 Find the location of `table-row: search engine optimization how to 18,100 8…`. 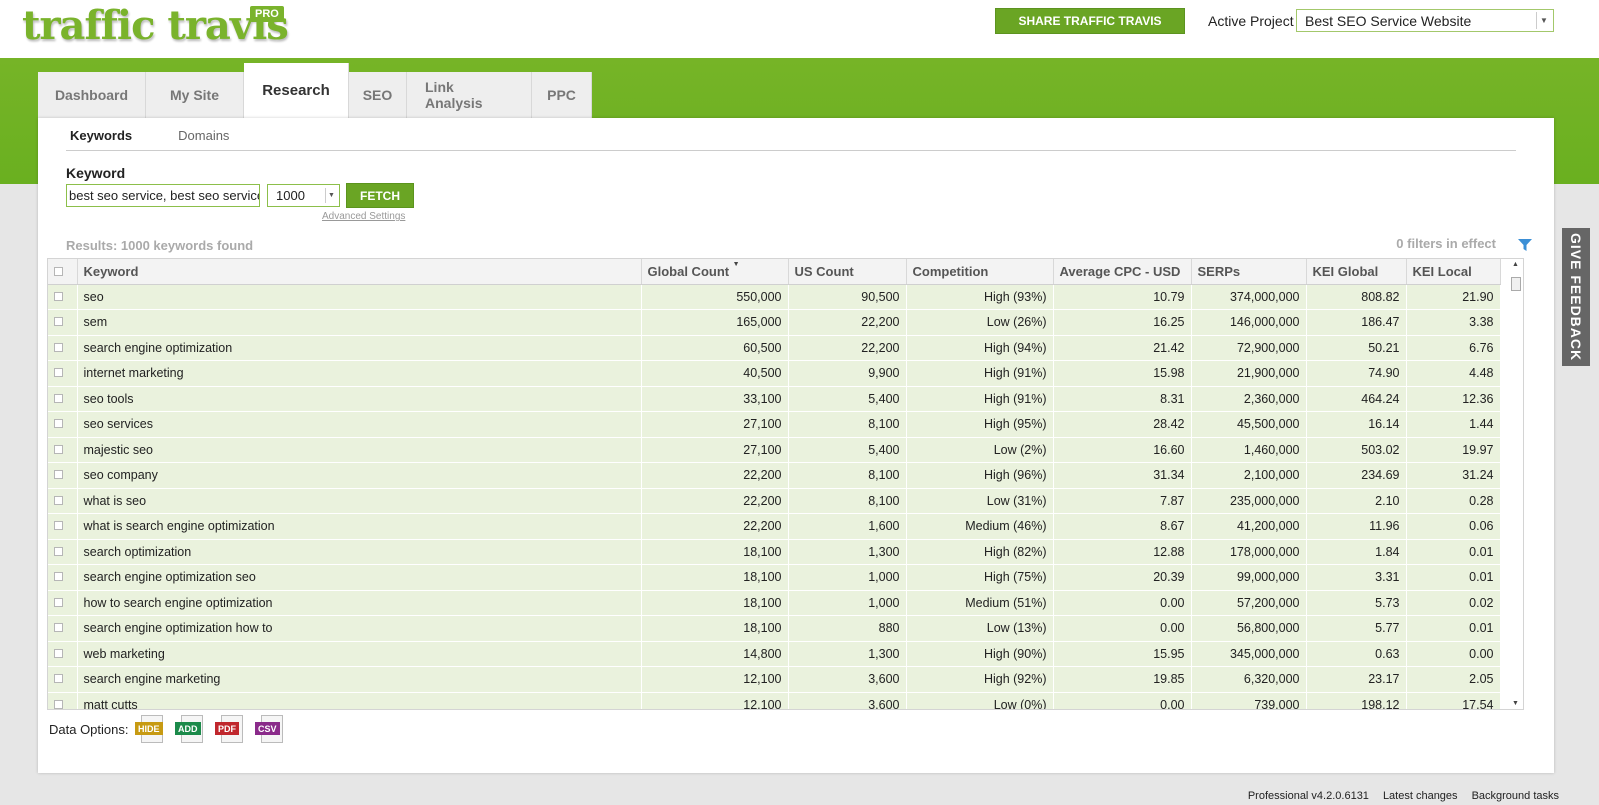

table-row: search engine optimization how to 18,100 8… is located at coordinates (774, 628).